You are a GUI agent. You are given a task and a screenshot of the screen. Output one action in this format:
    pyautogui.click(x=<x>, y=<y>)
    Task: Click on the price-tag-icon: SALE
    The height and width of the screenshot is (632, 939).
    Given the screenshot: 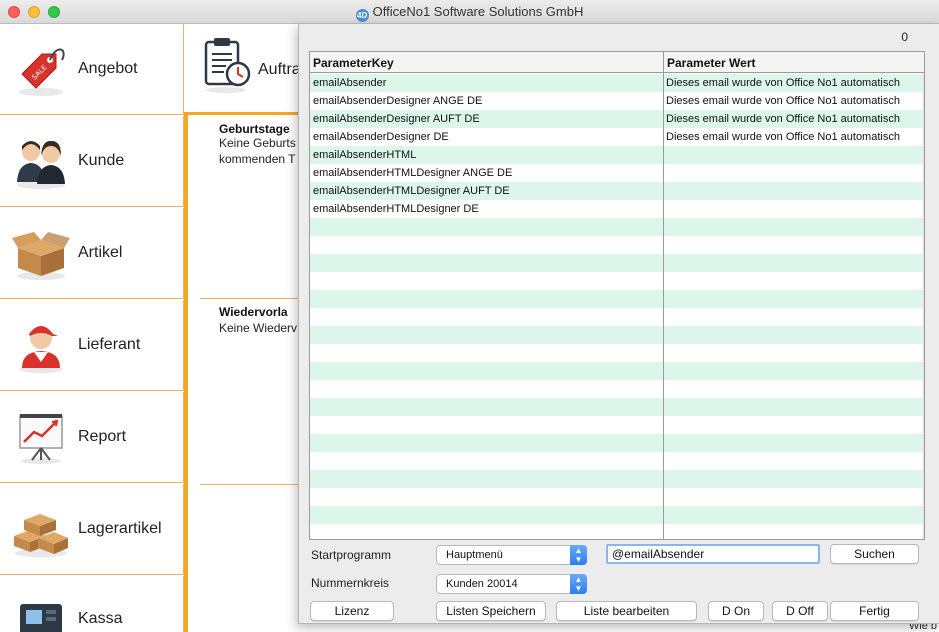 What is the action you would take?
    pyautogui.click(x=41, y=69)
    